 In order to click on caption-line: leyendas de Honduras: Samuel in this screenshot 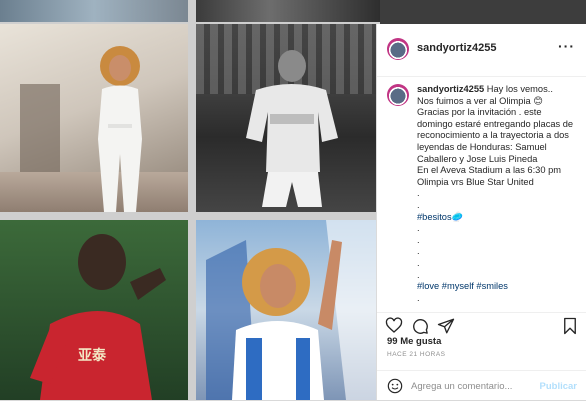, I will do `click(482, 146)`.